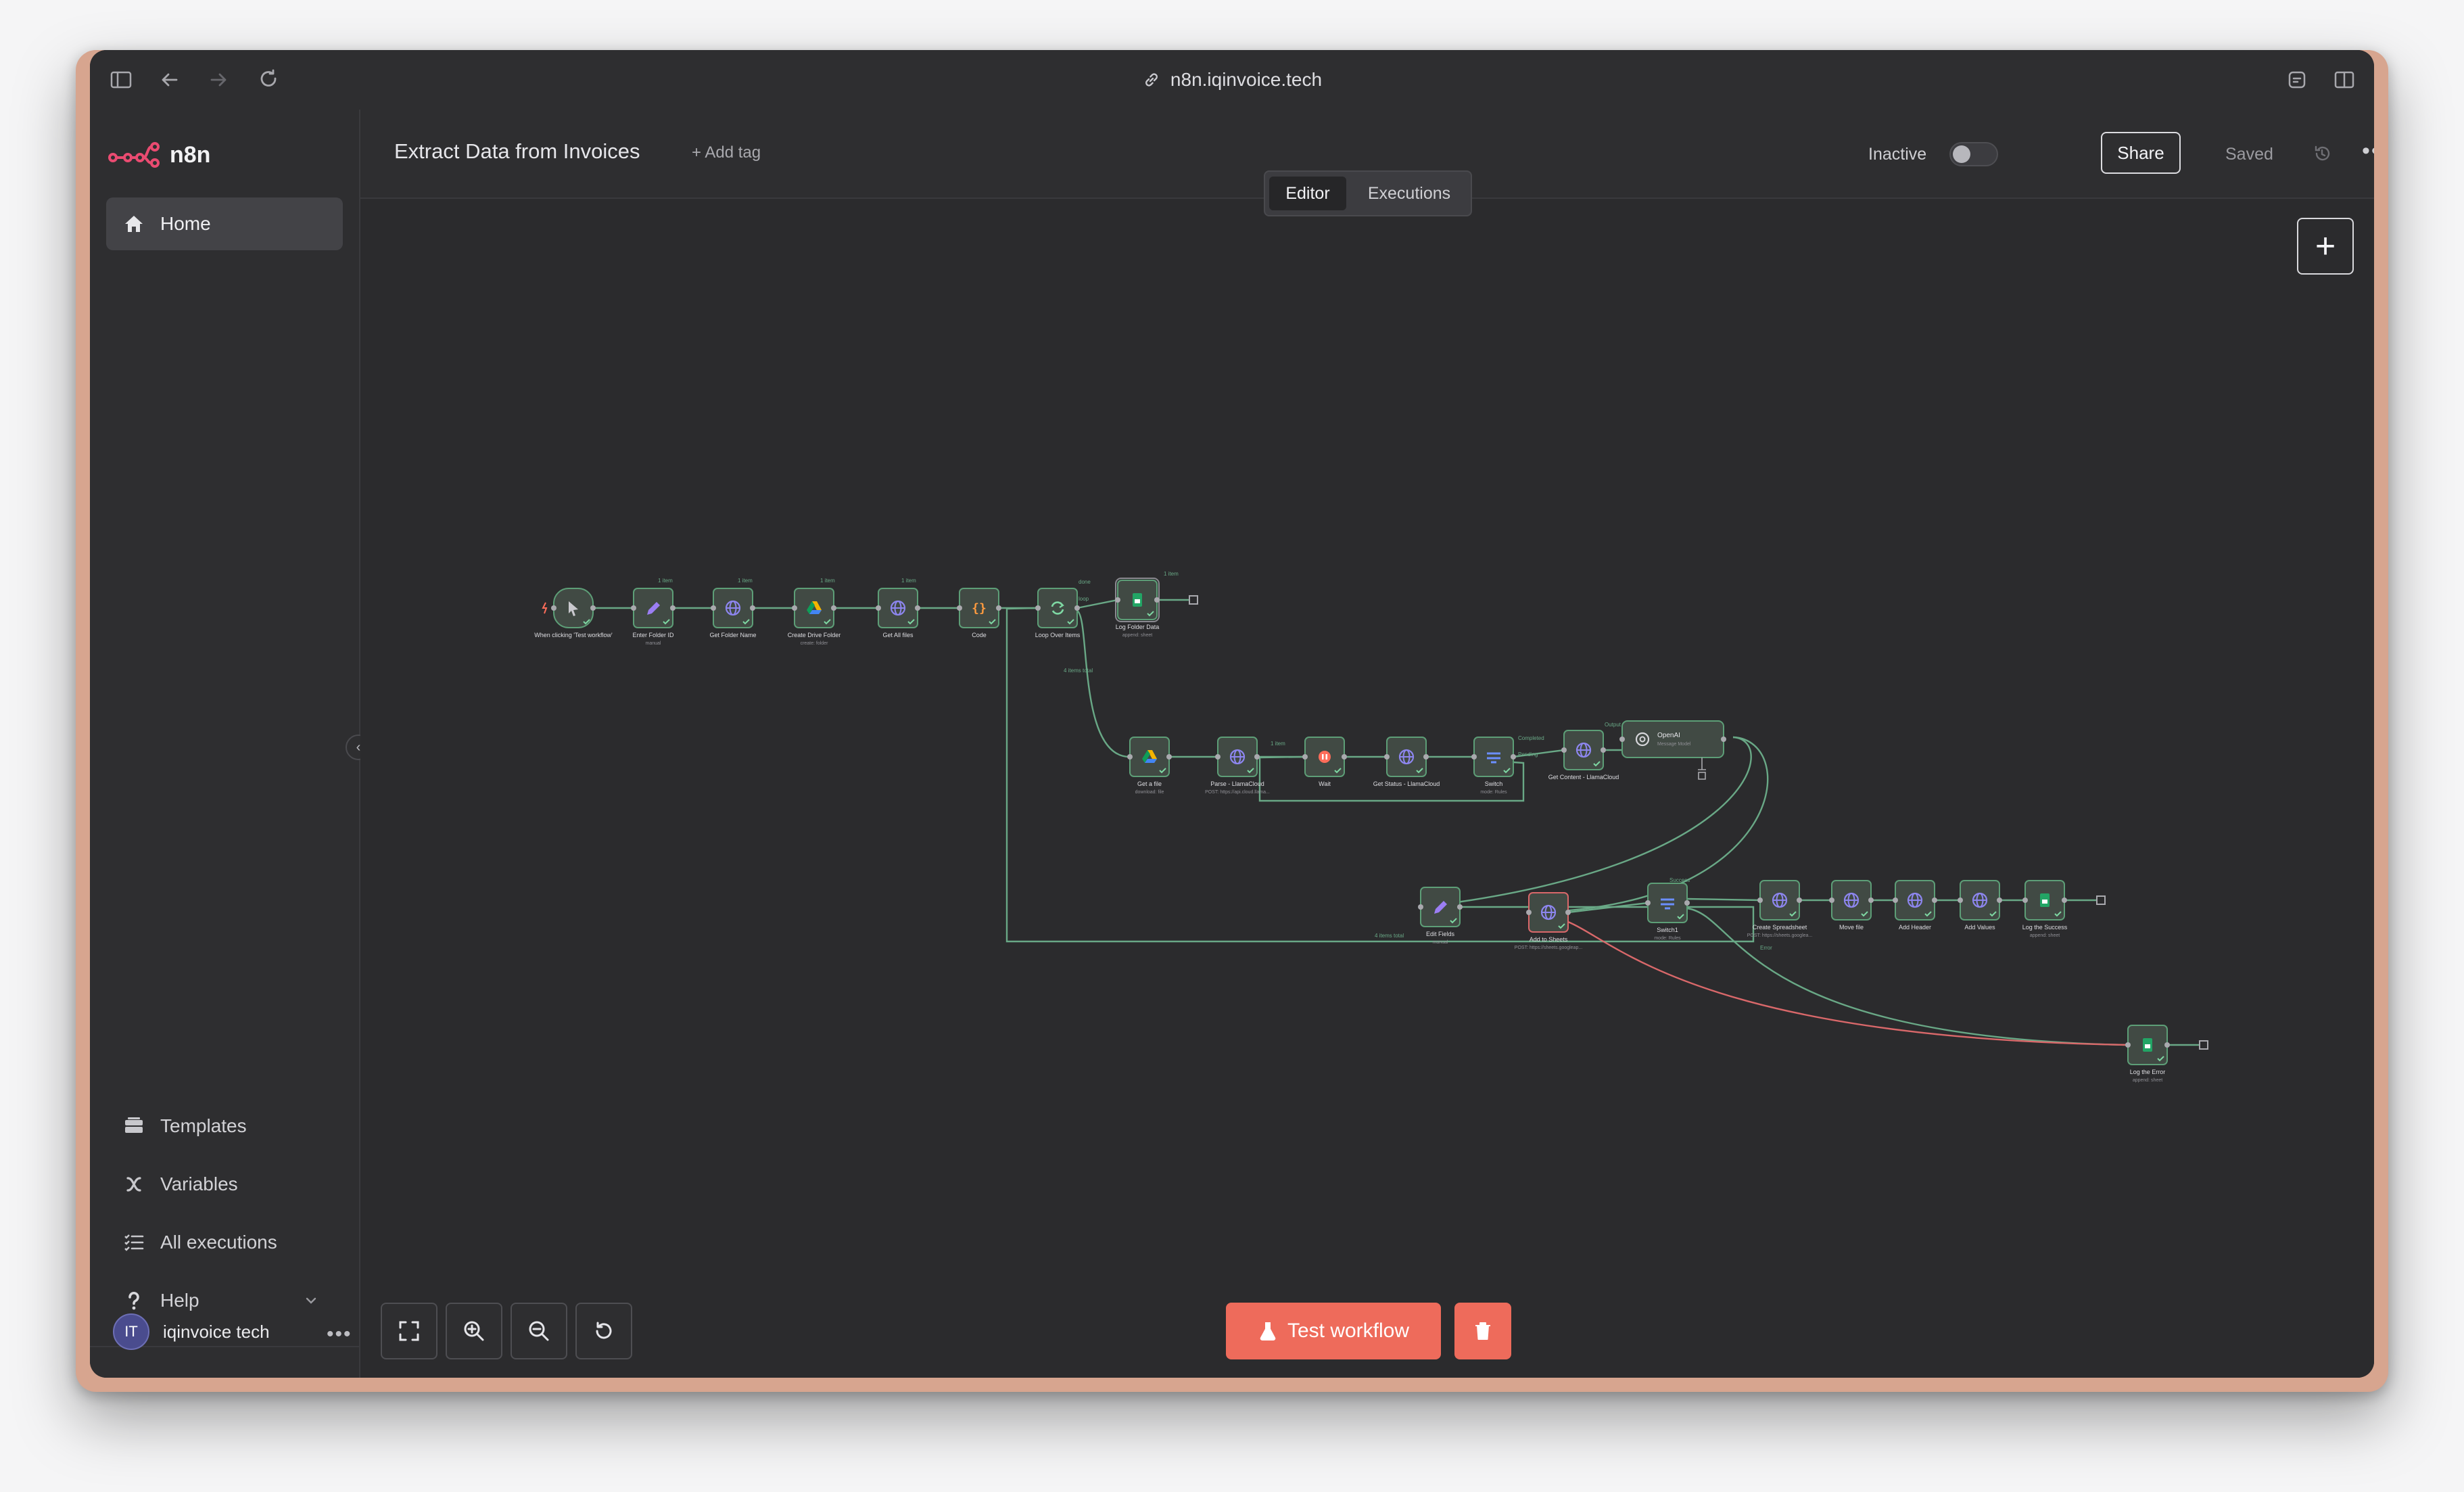 The image size is (2464, 1492). What do you see at coordinates (2368, 151) in the screenshot?
I see `more-options-icon: •••` at bounding box center [2368, 151].